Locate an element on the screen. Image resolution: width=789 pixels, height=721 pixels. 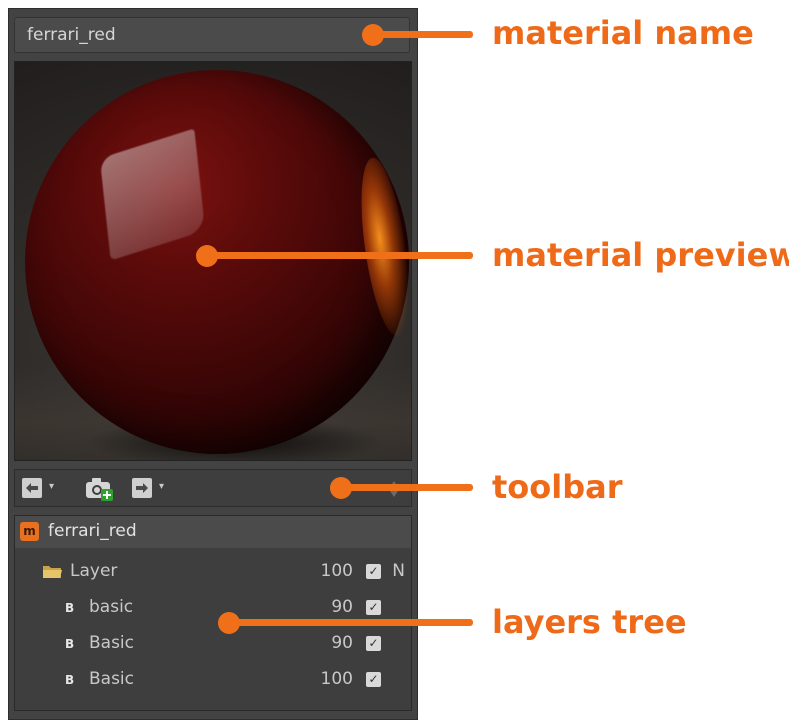
callout-line-material-preview is located at coordinates (340, 255).